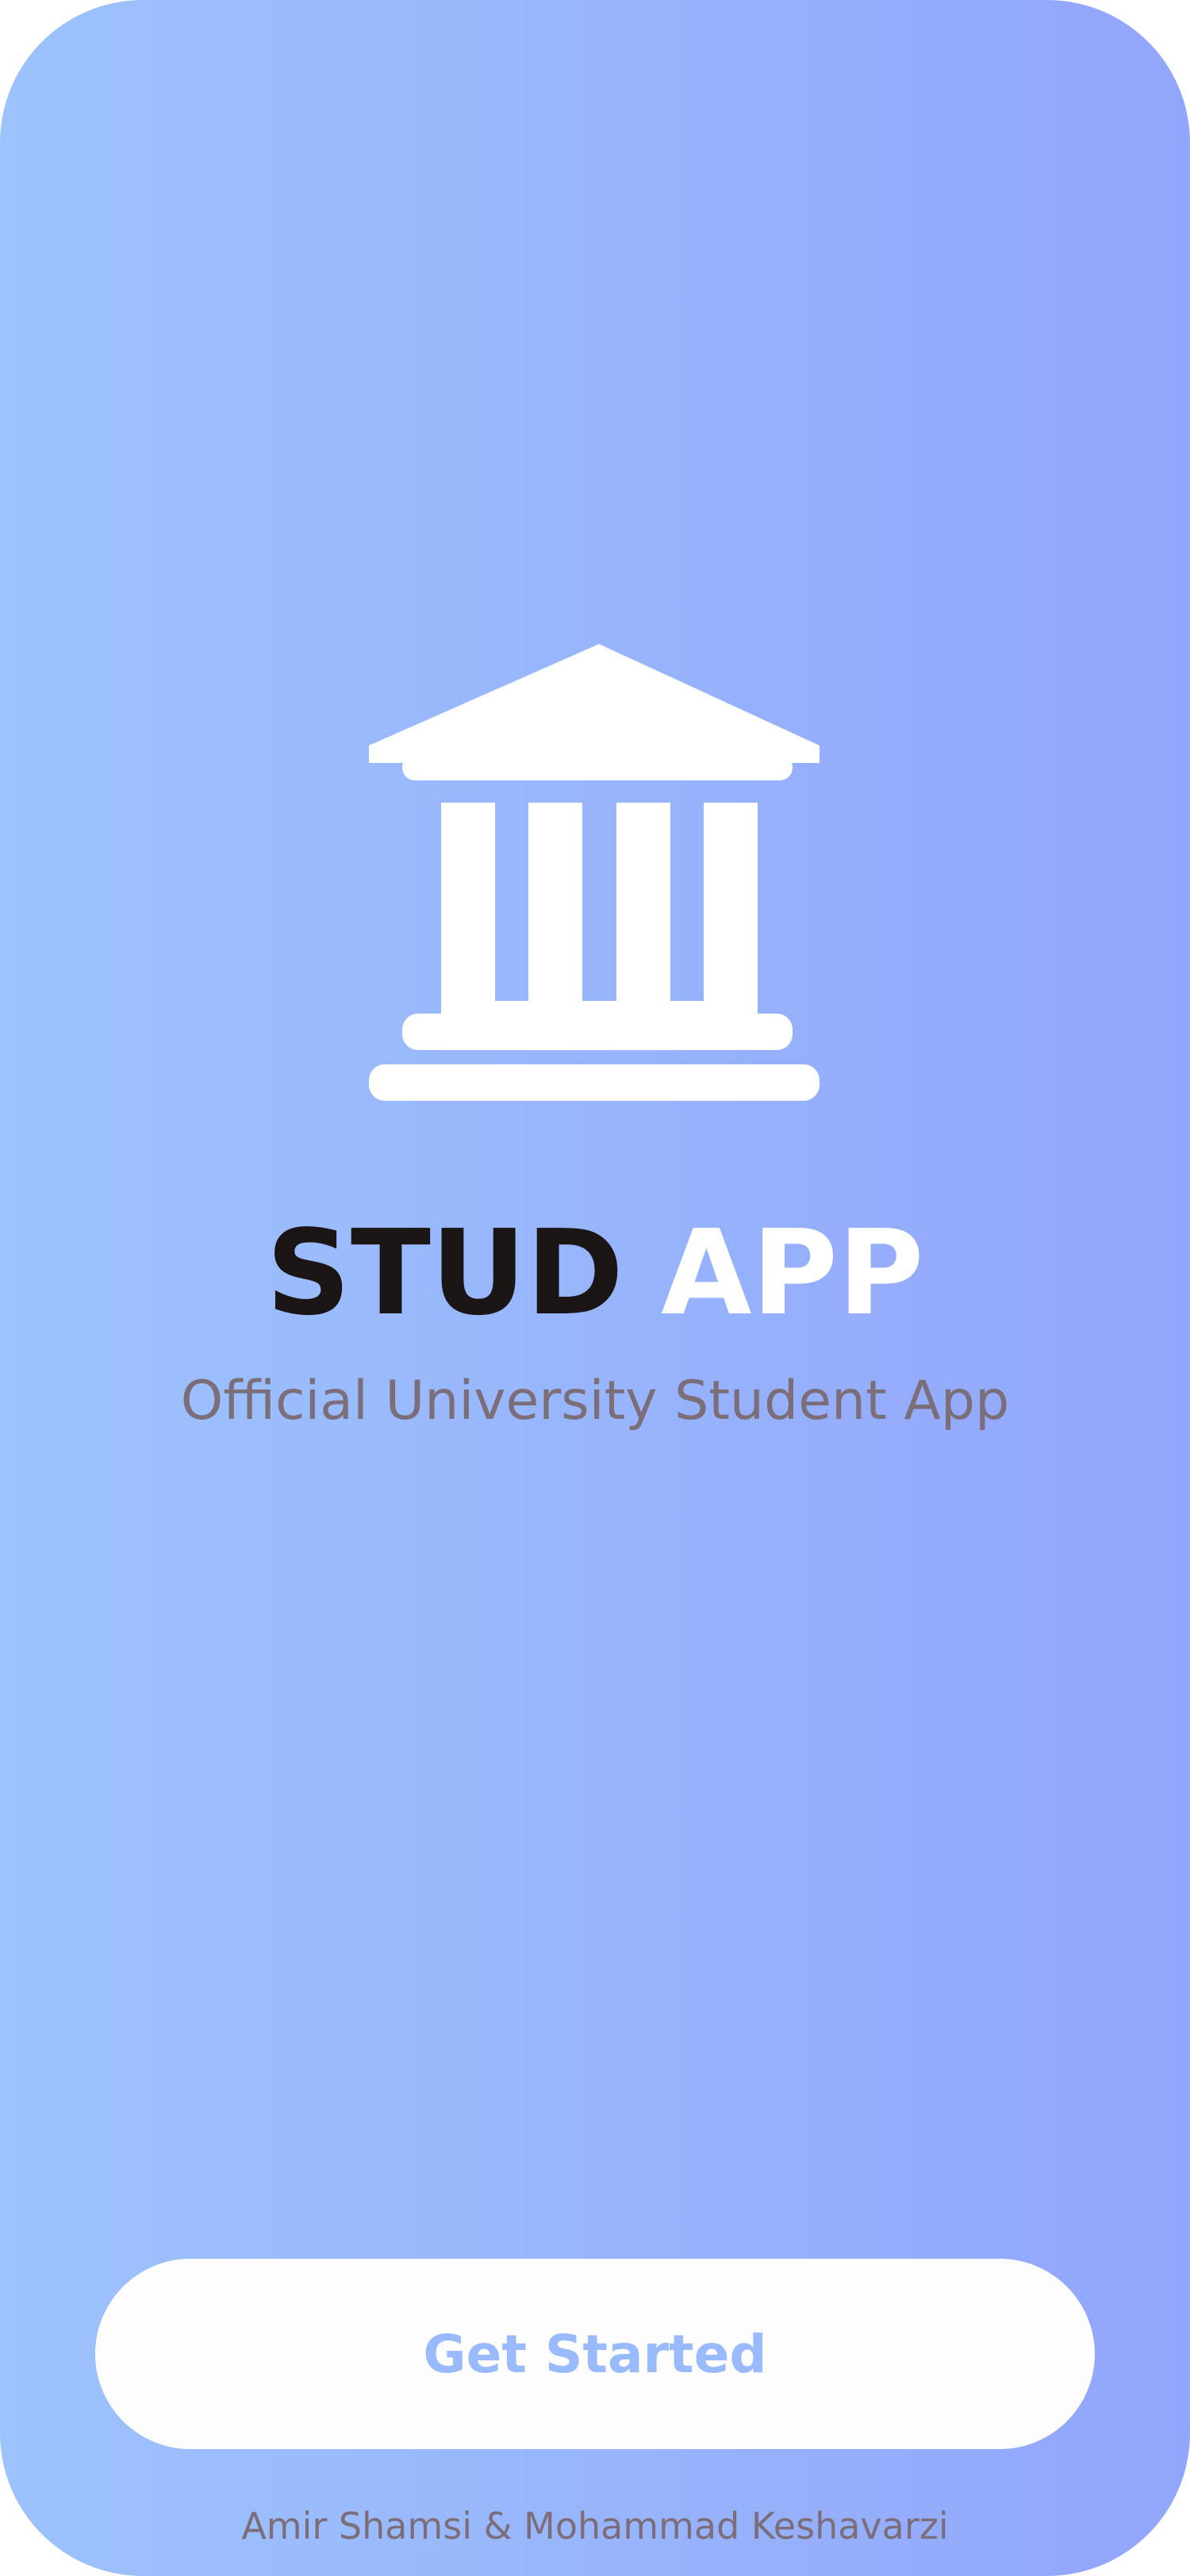  Describe the element at coordinates (792, 1273) in the screenshot. I see `app-title-app: APP` at that location.